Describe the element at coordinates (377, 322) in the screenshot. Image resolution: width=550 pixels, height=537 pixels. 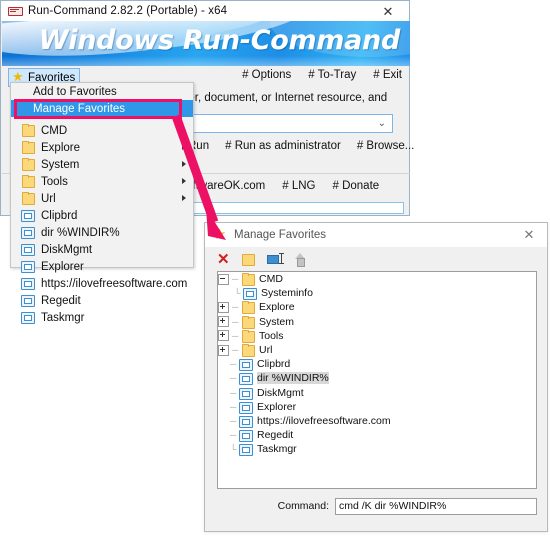
I see `tree-node: ─ System` at that location.